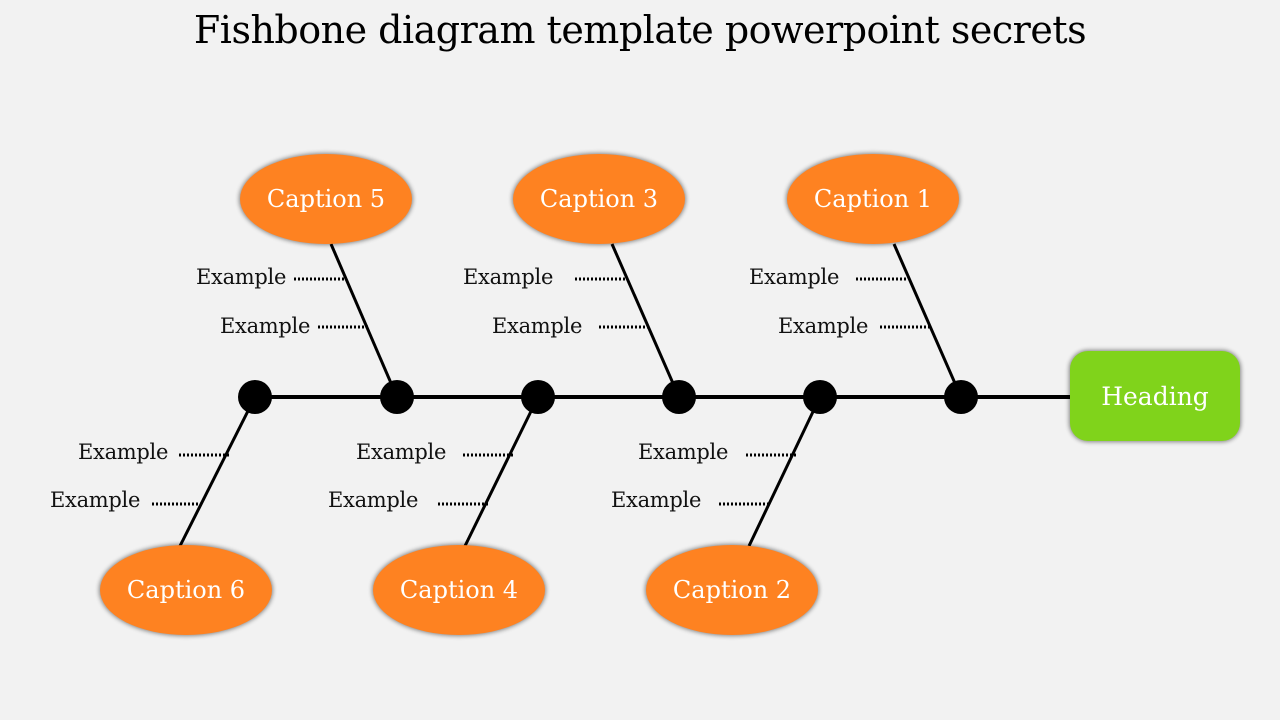  I want to click on heading-box: Heading, so click(1155, 396).